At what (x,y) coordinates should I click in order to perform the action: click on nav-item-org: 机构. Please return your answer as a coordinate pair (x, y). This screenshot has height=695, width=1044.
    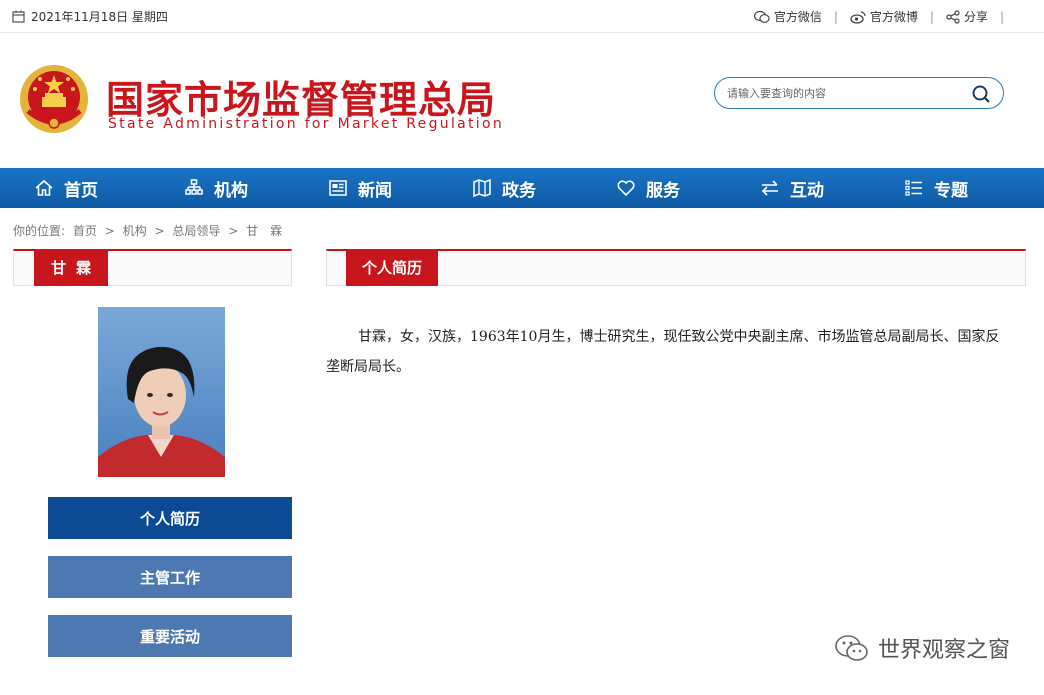
    Looking at the image, I should click on (216, 188).